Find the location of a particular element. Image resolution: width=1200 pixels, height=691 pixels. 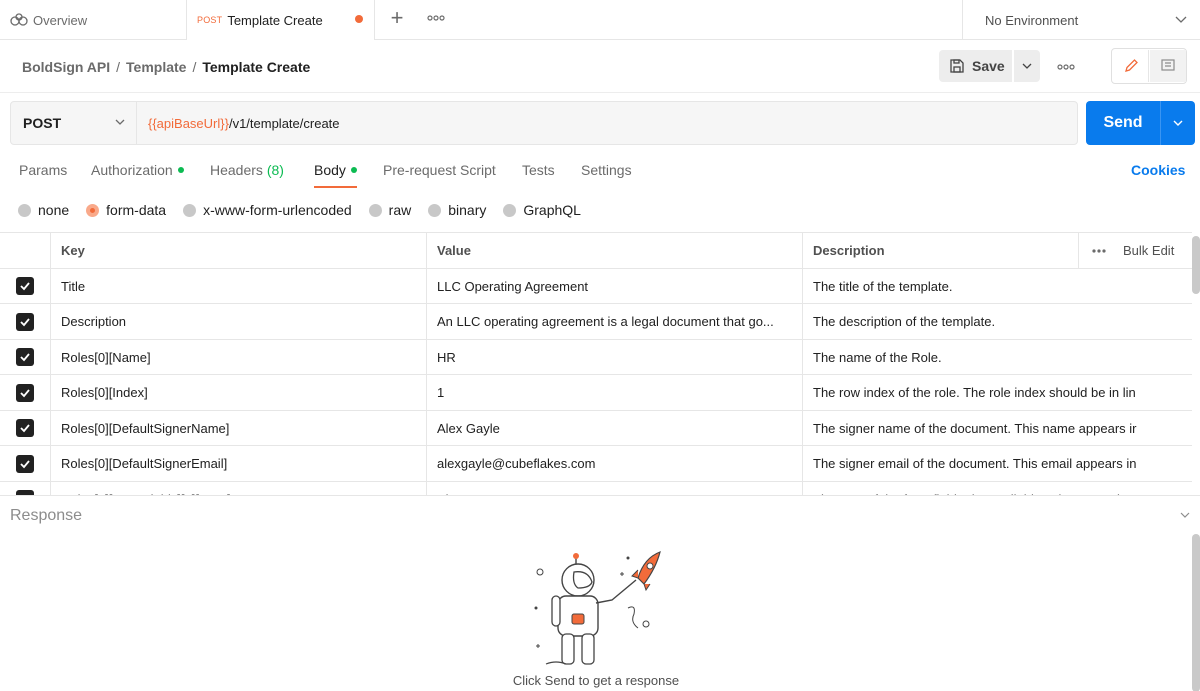

value-cell: LLC Operating Agreement is located at coordinates (614, 286).